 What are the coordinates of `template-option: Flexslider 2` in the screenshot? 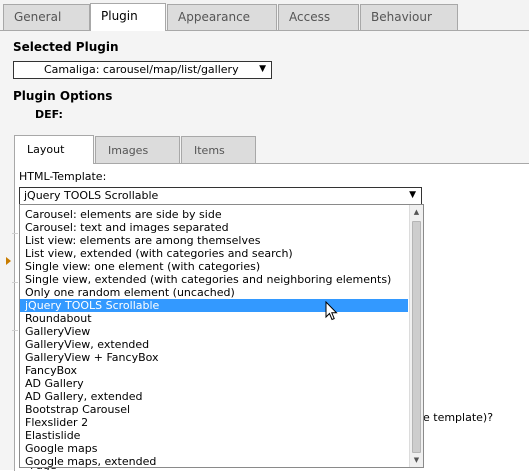 It's located at (214, 422).